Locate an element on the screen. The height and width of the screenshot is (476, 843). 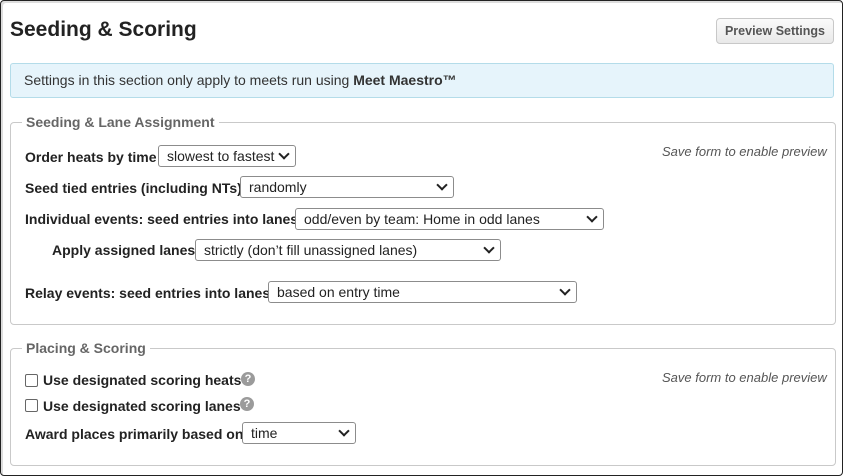
scoring-heats-label: Use designated scoring heats is located at coordinates (142, 380).